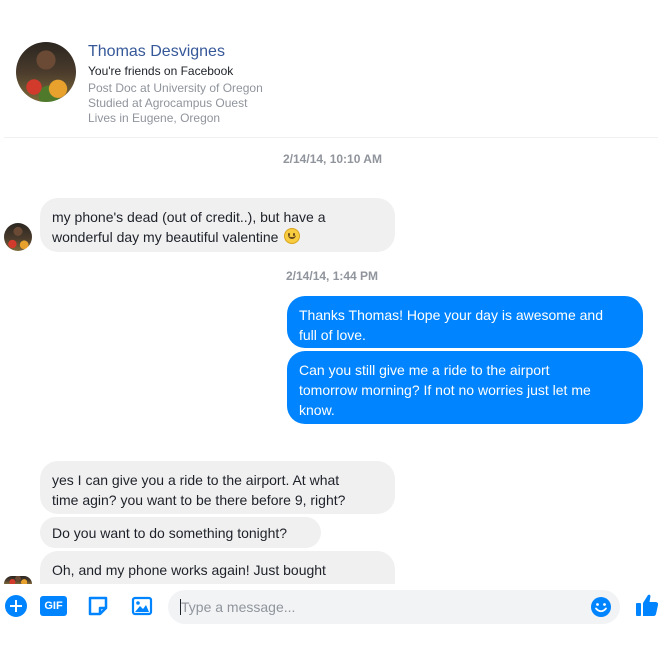  I want to click on message-bubble-incoming: Do you want to do something tonight?, so click(180, 532).